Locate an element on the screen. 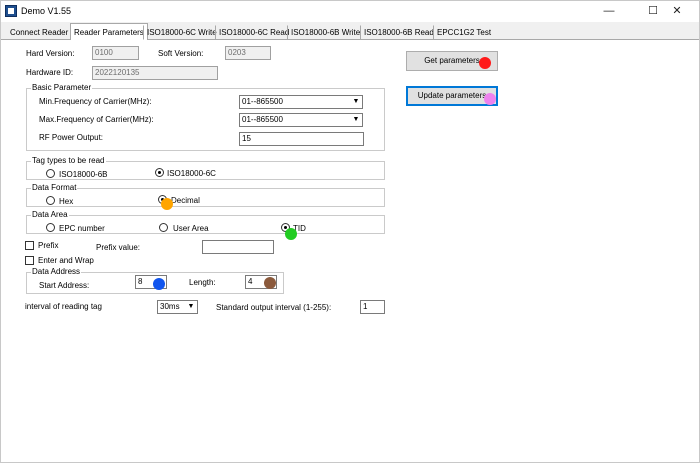 This screenshot has width=700, height=463. min-frequency-value: 01--865500 is located at coordinates (262, 101).